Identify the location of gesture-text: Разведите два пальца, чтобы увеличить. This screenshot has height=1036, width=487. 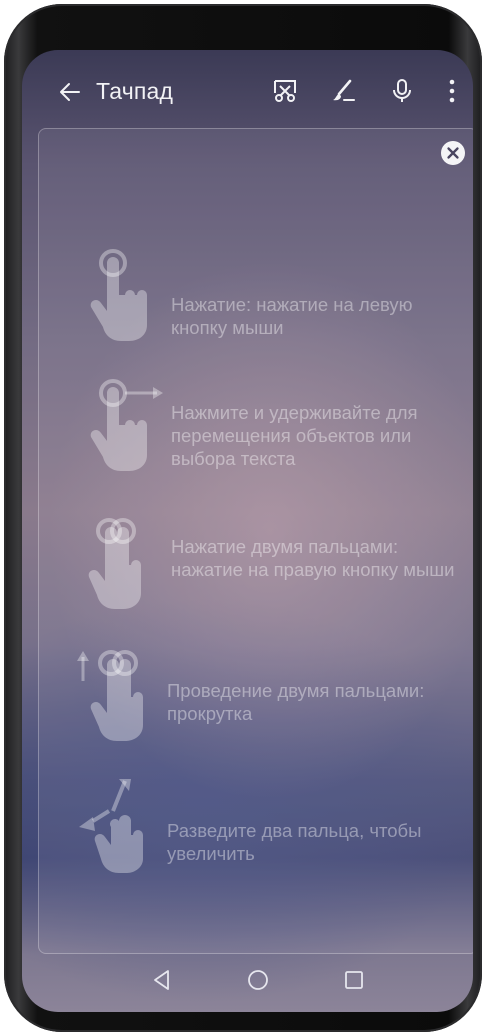
(294, 842).